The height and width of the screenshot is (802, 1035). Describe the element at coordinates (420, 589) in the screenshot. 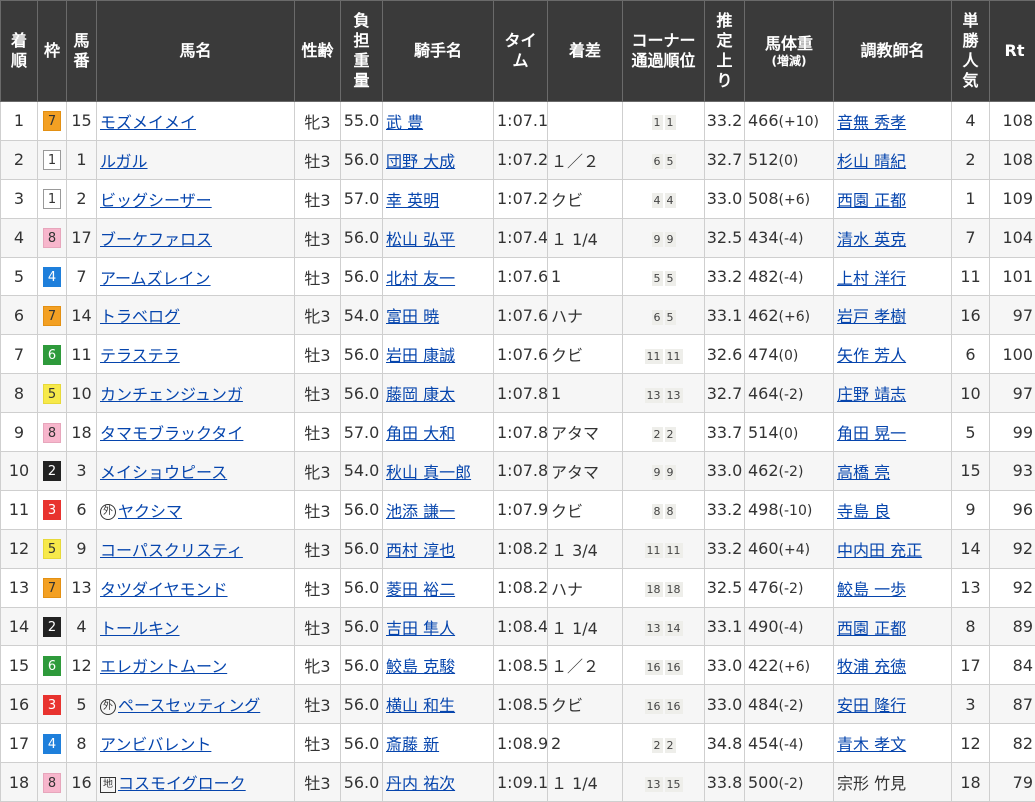

I see `jockey-link: 菱田 裕二` at that location.